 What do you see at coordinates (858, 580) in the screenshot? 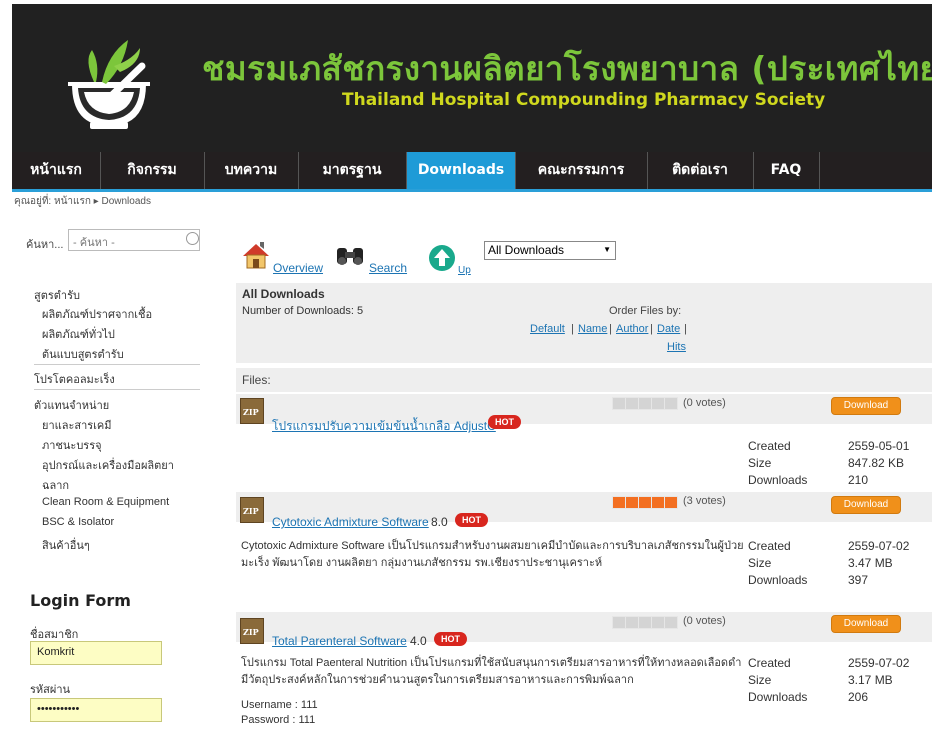
I see `downloads-value: 397` at bounding box center [858, 580].